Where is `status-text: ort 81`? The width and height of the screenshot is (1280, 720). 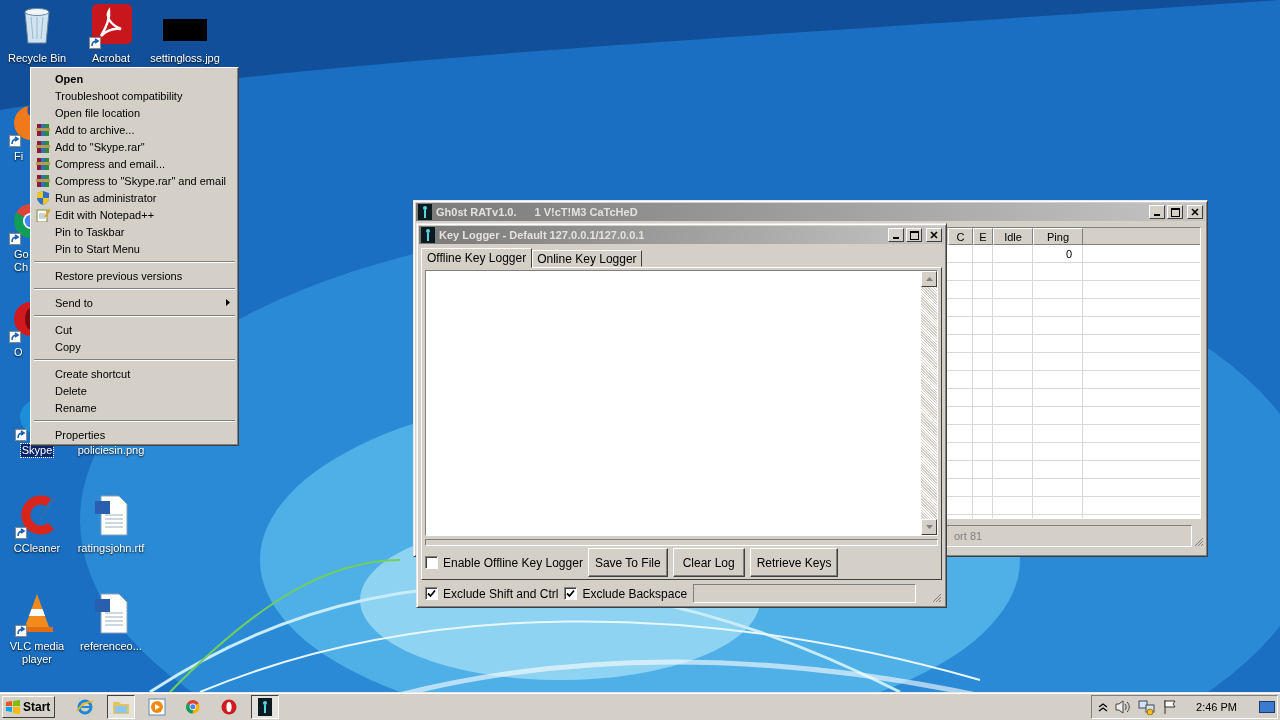 status-text: ort 81 is located at coordinates (968, 536).